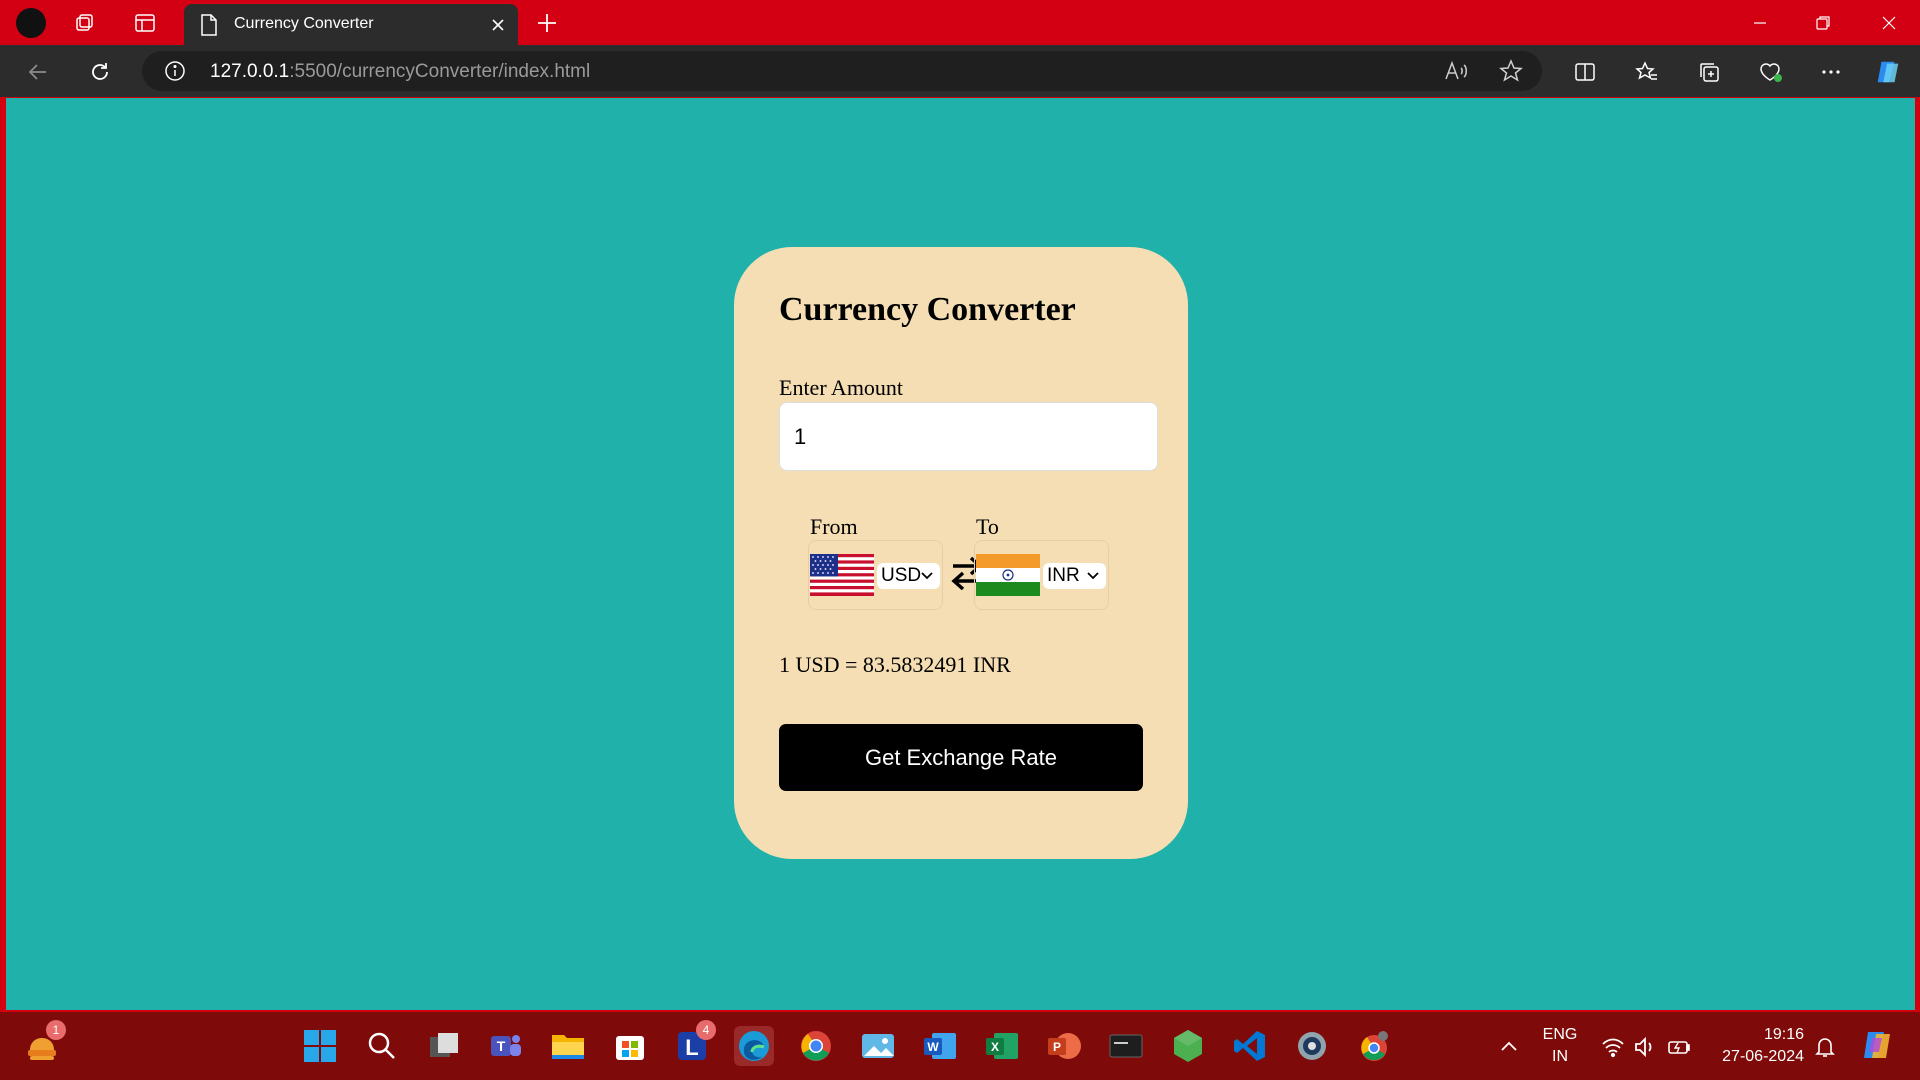 Image resolution: width=1920 pixels, height=1080 pixels. I want to click on lens-badge: 4, so click(706, 1030).